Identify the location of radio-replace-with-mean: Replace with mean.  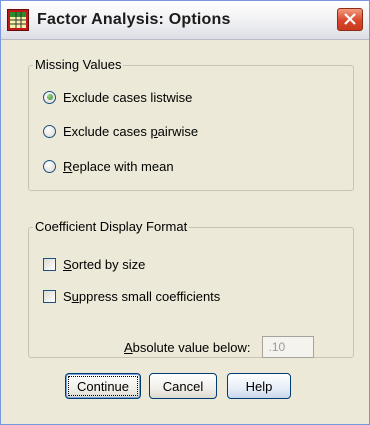
(108, 166).